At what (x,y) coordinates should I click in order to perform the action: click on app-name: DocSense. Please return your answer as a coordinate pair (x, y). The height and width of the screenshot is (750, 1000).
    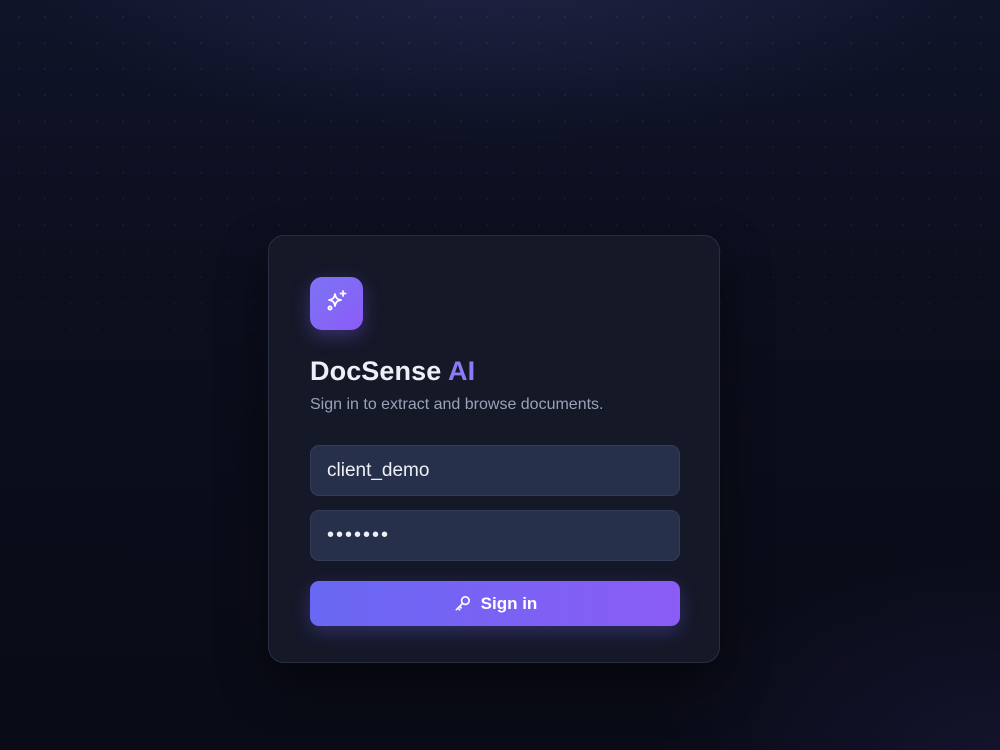
    Looking at the image, I should click on (376, 371).